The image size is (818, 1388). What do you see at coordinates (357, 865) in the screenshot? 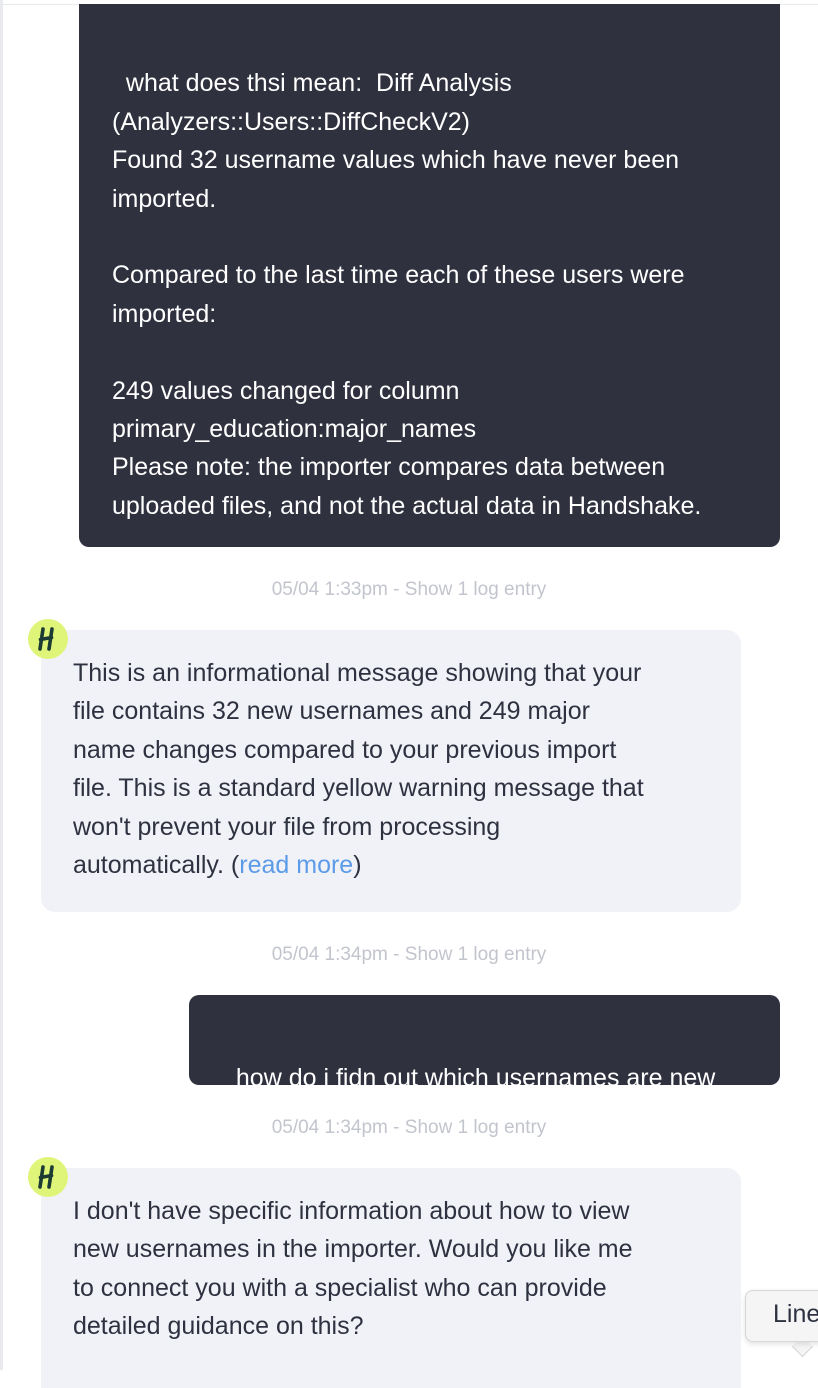
I see `assistant-message-text: )` at bounding box center [357, 865].